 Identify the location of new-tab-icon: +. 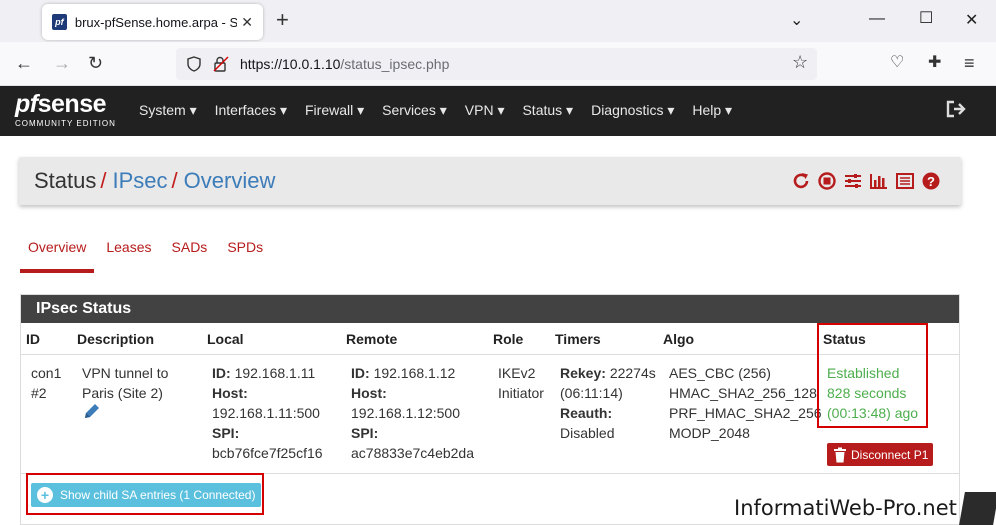
(282, 20).